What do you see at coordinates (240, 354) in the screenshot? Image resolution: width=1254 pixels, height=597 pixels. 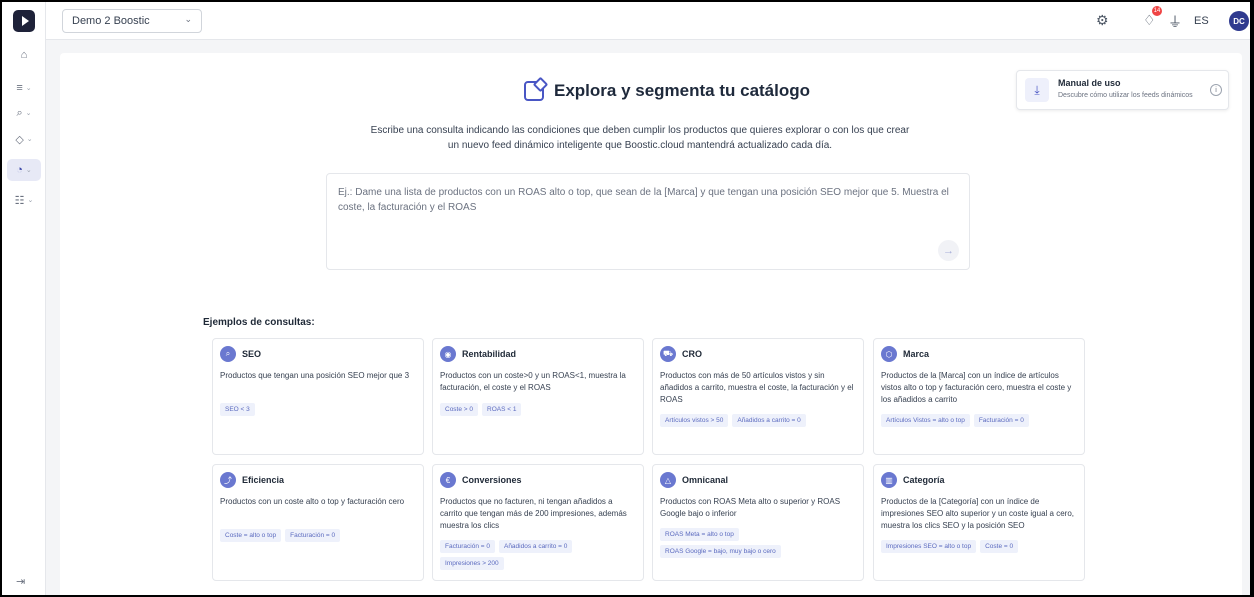 I see `card-header: ⌕ SEO` at bounding box center [240, 354].